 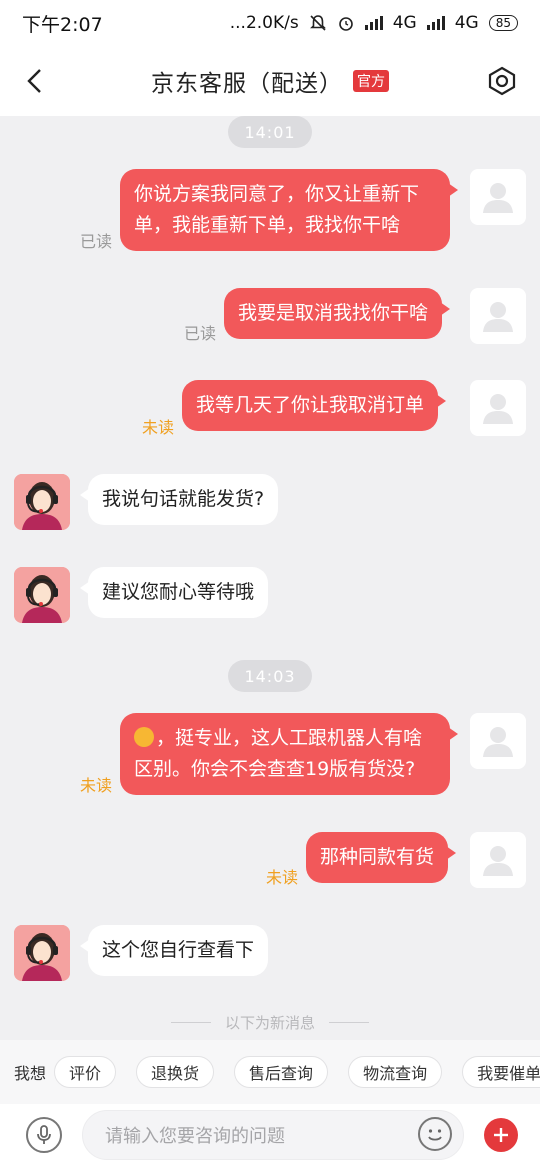 I want to click on hexagon-settings-icon, so click(x=502, y=81).